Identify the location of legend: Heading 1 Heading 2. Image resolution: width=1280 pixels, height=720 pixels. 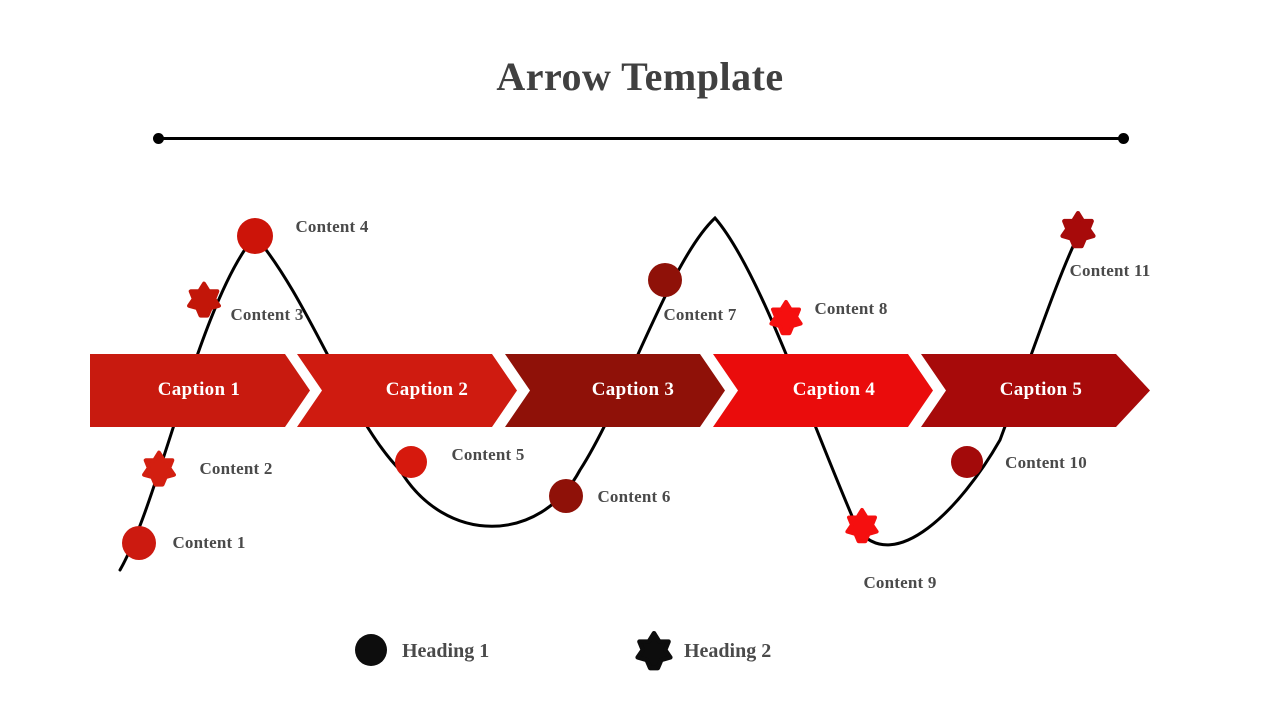
(630, 651).